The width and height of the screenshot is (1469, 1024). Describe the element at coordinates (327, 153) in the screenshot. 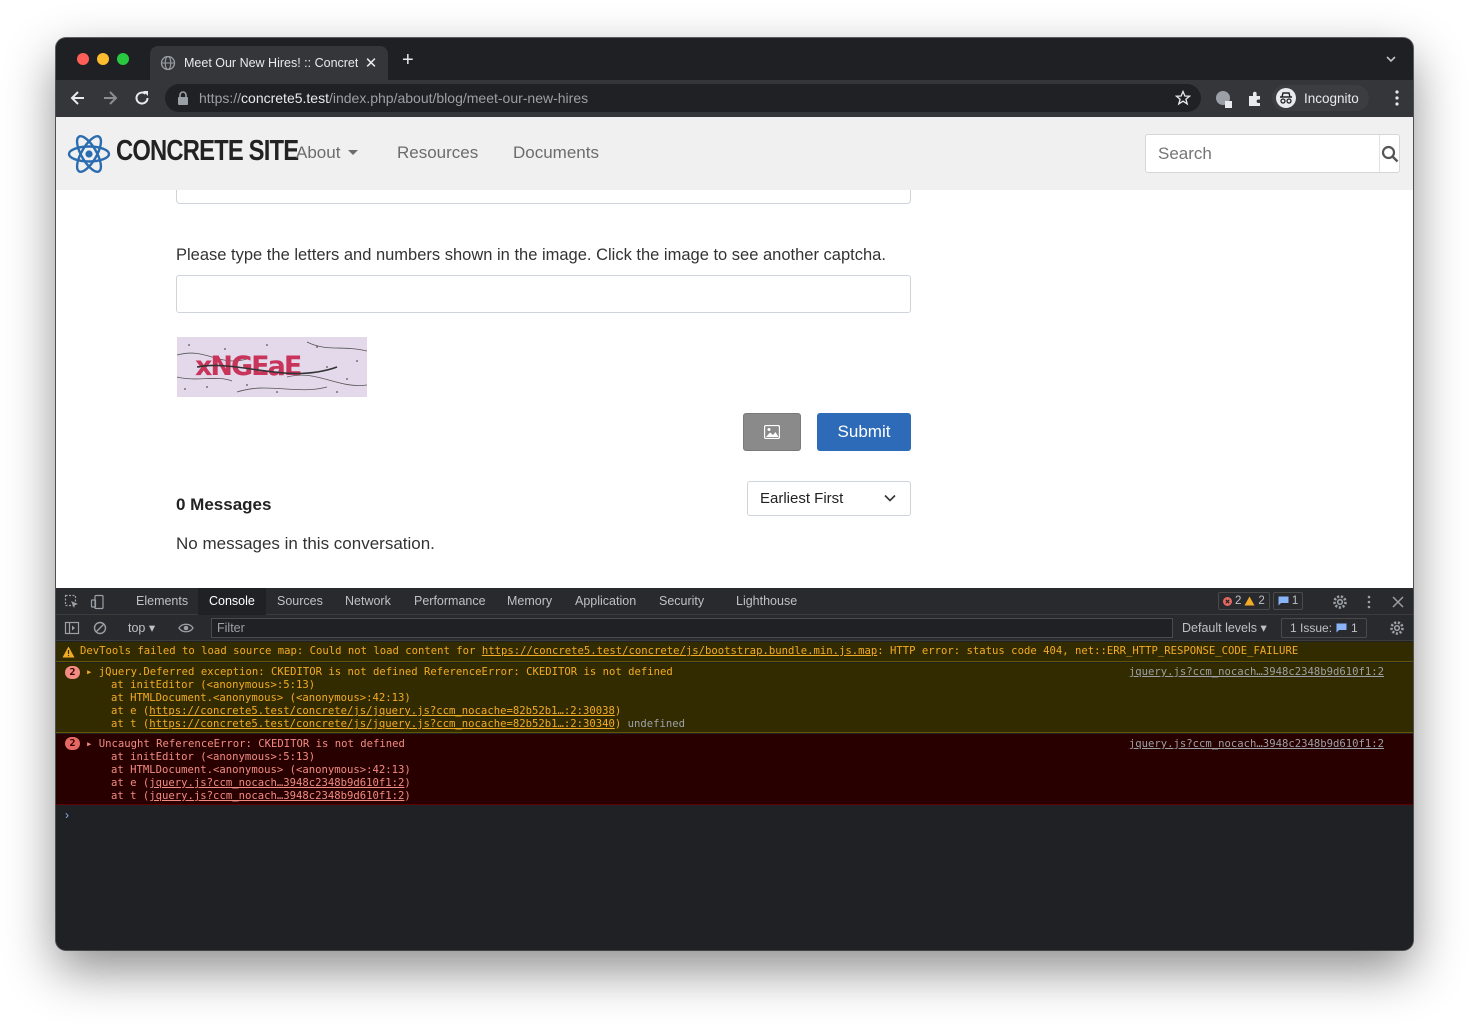

I see `nav-about: About` at that location.